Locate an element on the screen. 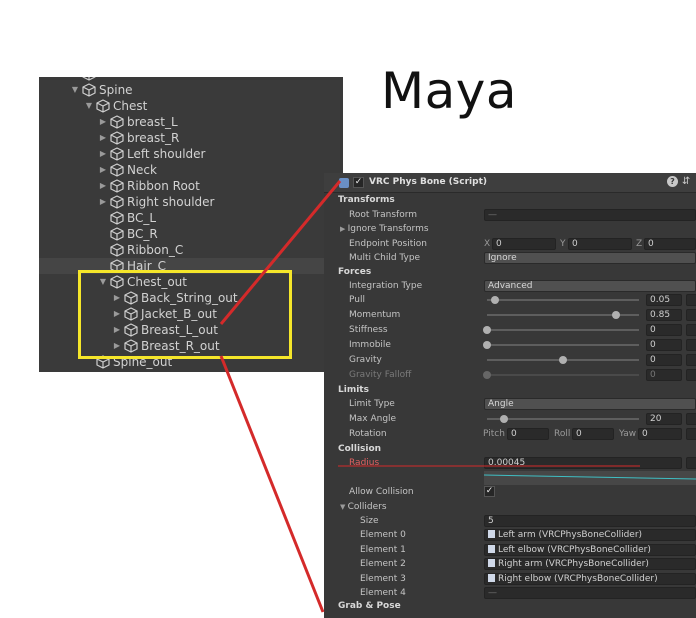 The width and height of the screenshot is (696, 618). hierarchy-item: ▶ Jacket_B_out is located at coordinates (191, 314).